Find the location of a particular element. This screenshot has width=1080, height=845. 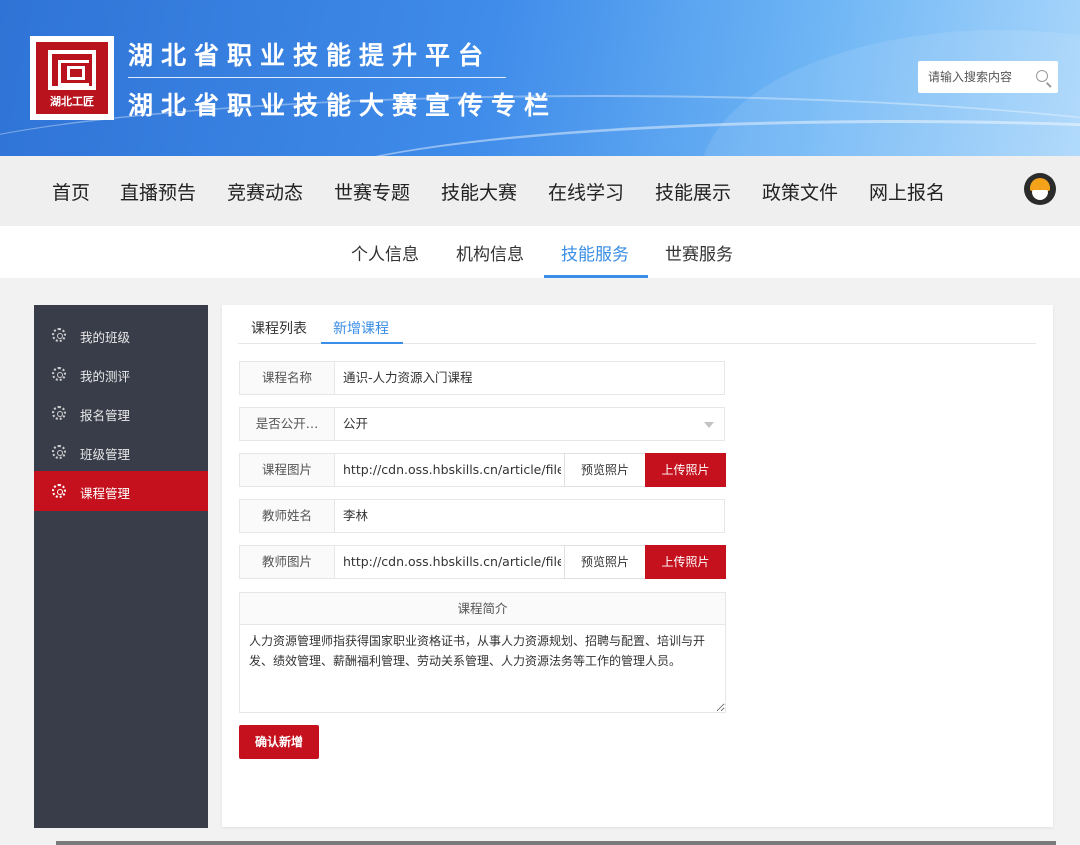

sidebar-item-class-management: 班级管理 is located at coordinates (121, 452).